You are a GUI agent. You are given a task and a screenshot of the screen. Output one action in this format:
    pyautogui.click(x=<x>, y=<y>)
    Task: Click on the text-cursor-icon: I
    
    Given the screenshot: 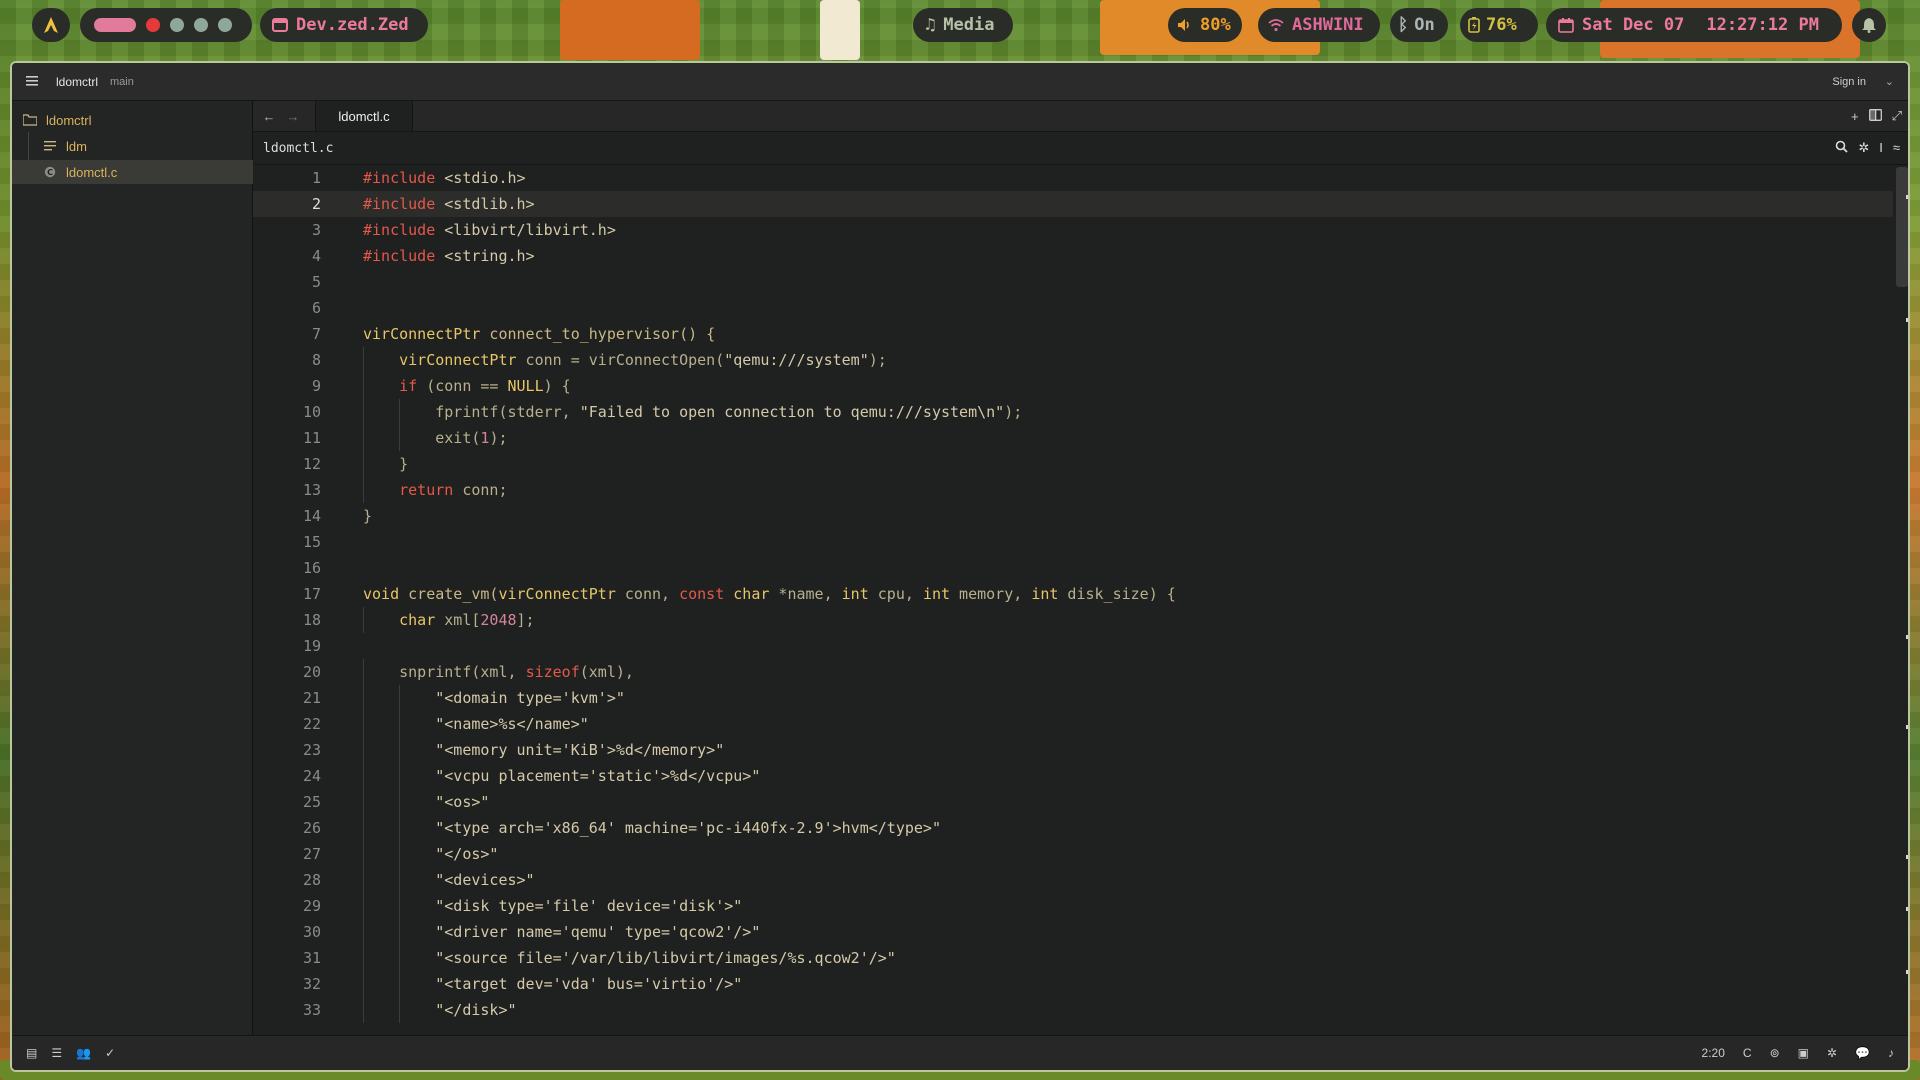 What is the action you would take?
    pyautogui.click(x=1881, y=148)
    